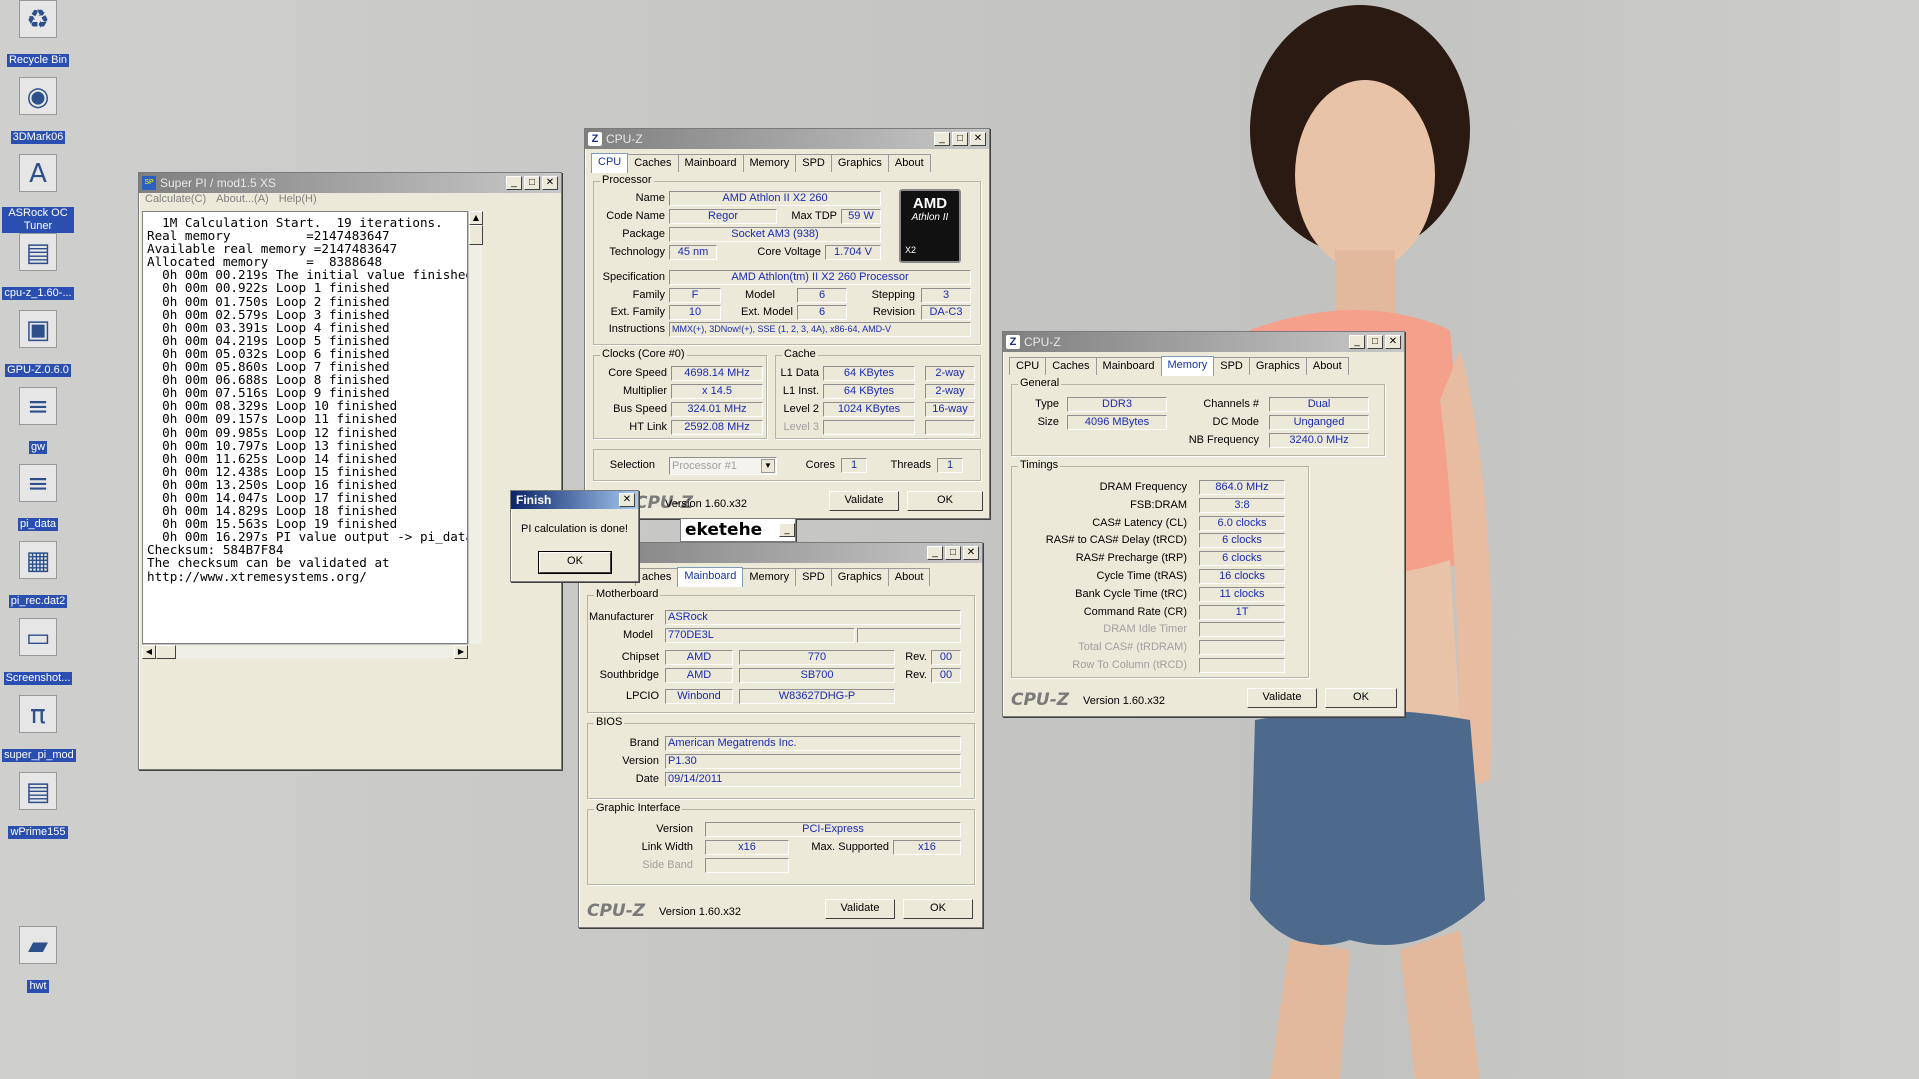 This screenshot has height=1079, width=1919. Describe the element at coordinates (350, 183) in the screenshot. I see `superpi-titlebar: SP Super PI / mod1.5 XS _ □ ✕` at that location.